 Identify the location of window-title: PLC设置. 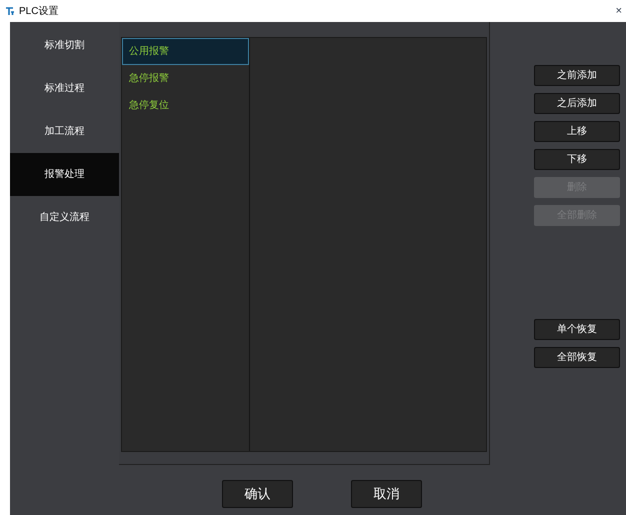
(38, 11).